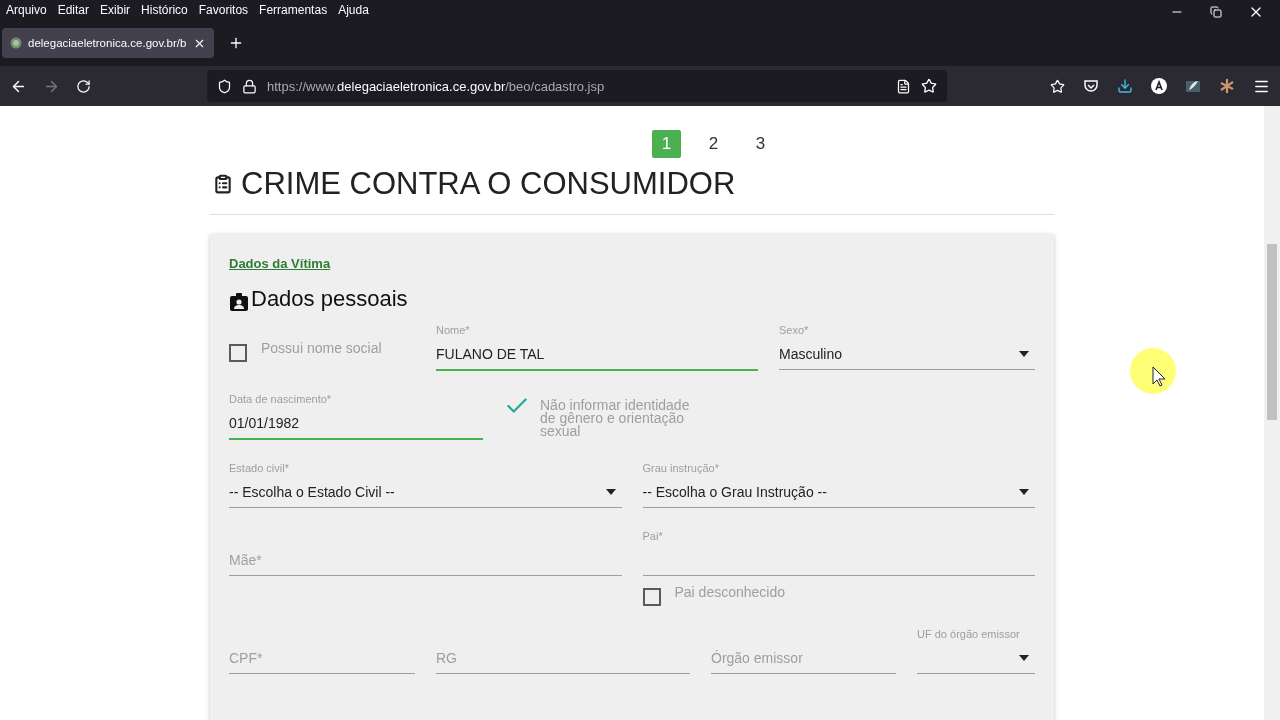  Describe the element at coordinates (293, 10) in the screenshot. I see `menu-item: Ferramentas` at that location.